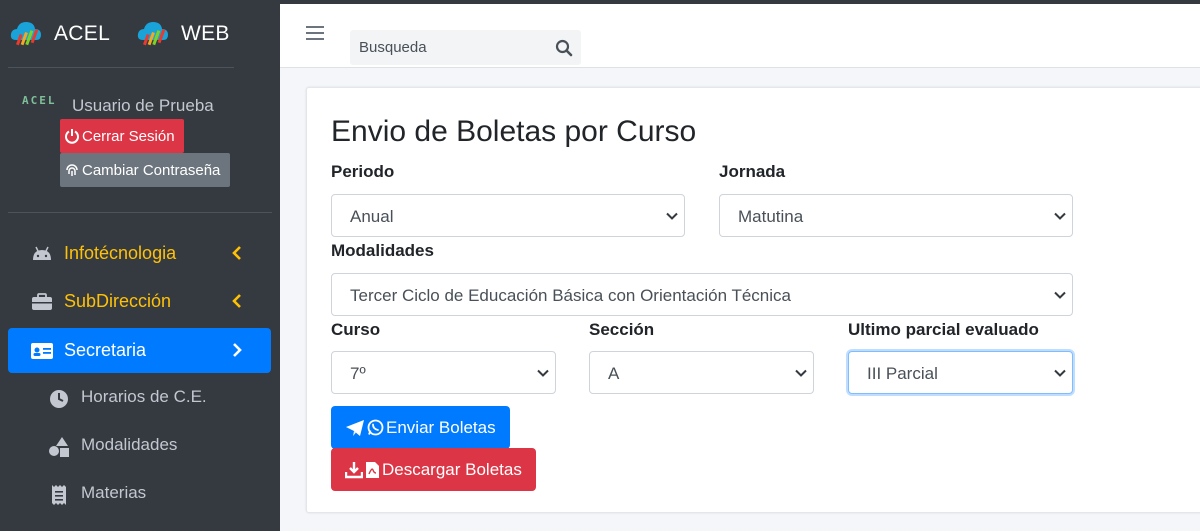 This screenshot has width=1200, height=531. Describe the element at coordinates (443, 372) in the screenshot. I see `curso-select: 7º` at that location.